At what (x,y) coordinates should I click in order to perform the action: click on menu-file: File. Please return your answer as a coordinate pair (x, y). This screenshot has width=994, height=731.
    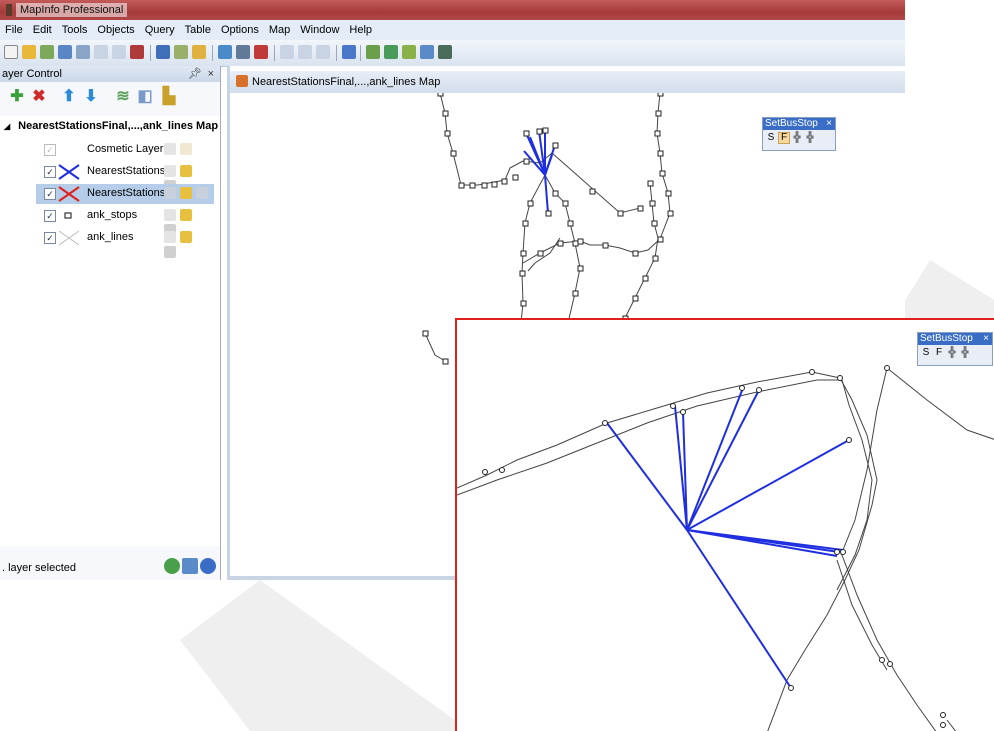
    Looking at the image, I should click on (14, 28).